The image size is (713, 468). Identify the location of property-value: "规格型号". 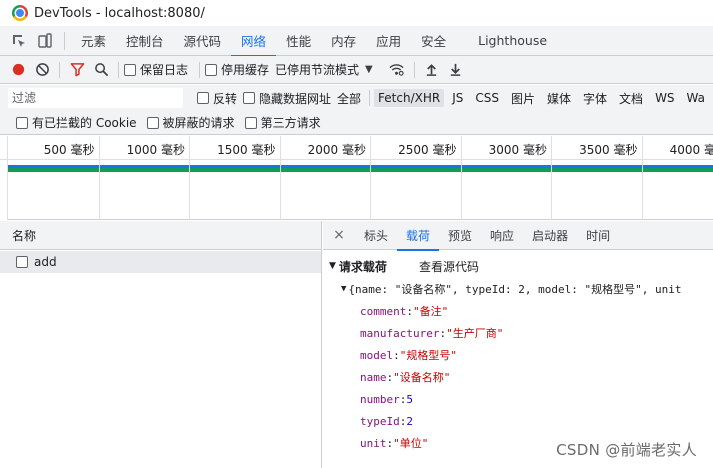
(428, 355).